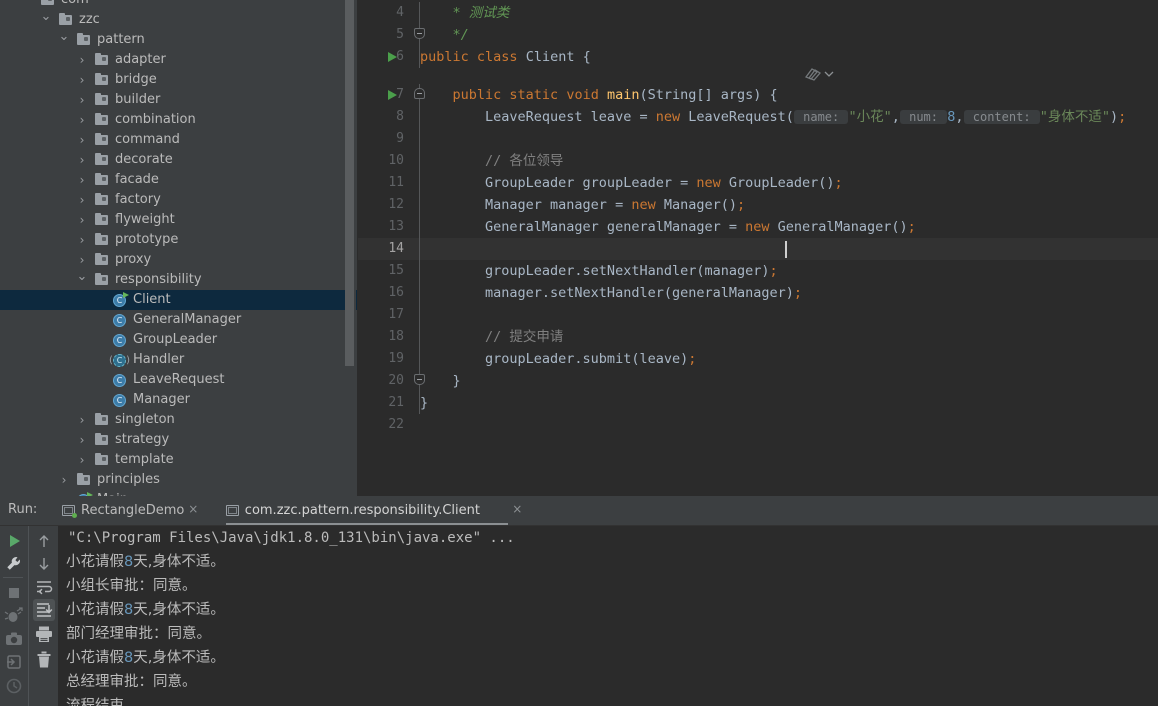  Describe the element at coordinates (179, 460) in the screenshot. I see `tree-item-template: › template` at that location.